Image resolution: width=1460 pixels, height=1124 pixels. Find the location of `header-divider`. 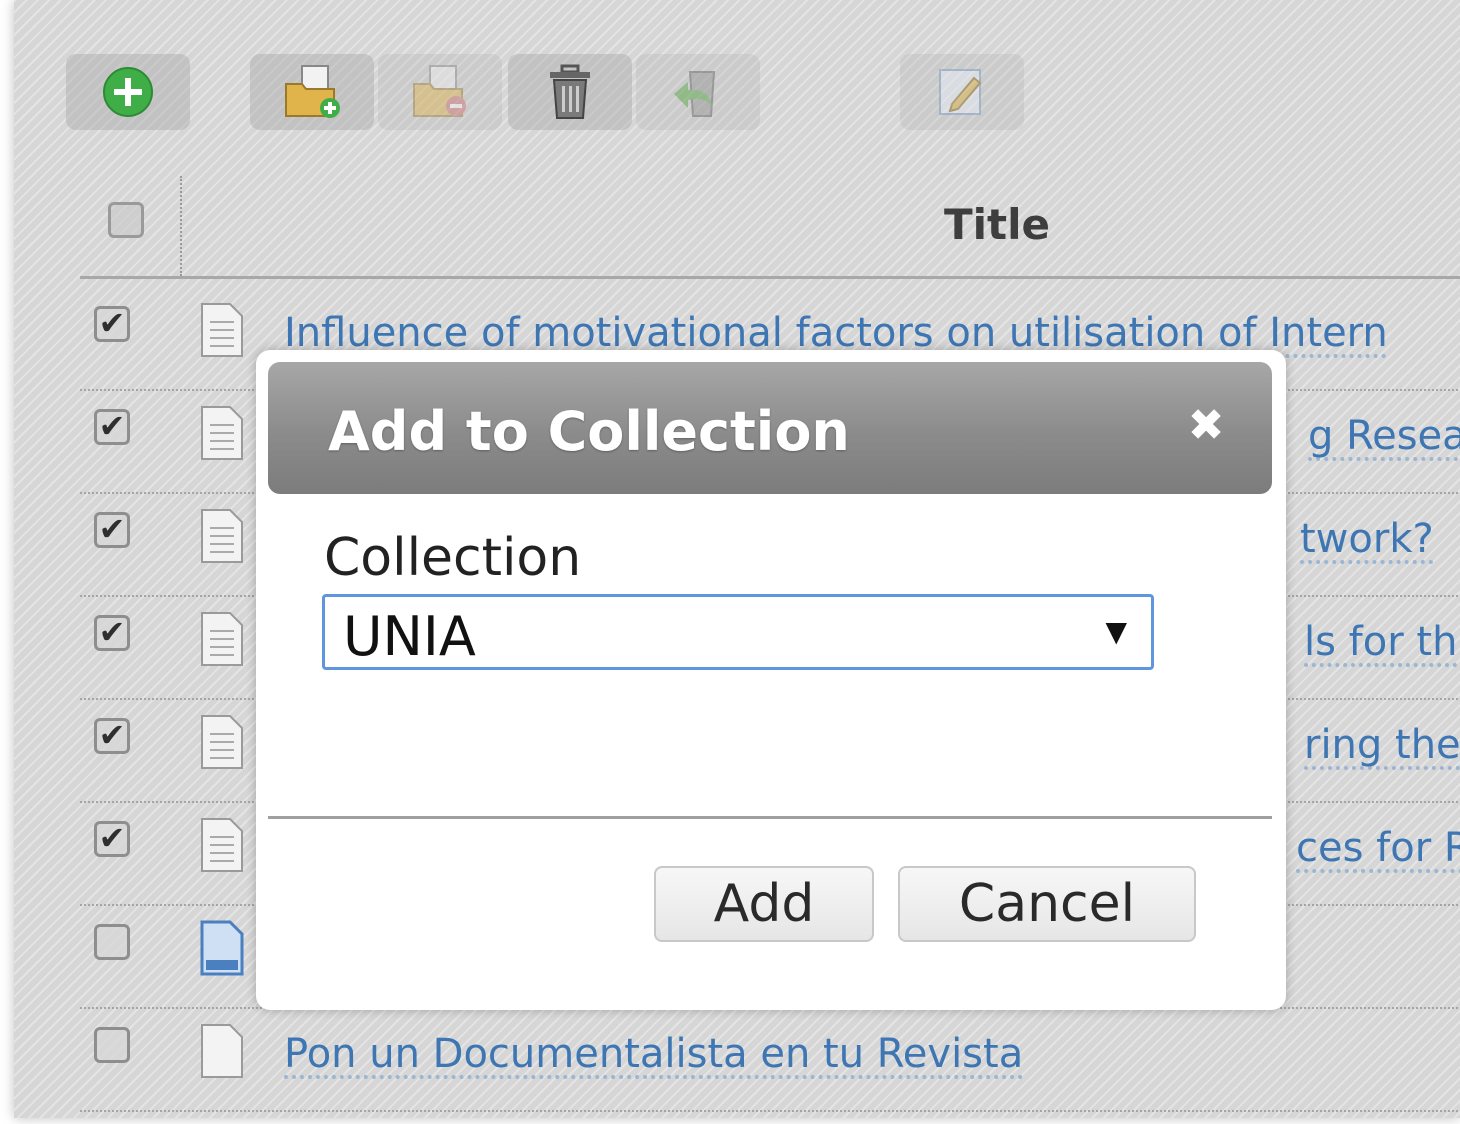

header-divider is located at coordinates (770, 277).